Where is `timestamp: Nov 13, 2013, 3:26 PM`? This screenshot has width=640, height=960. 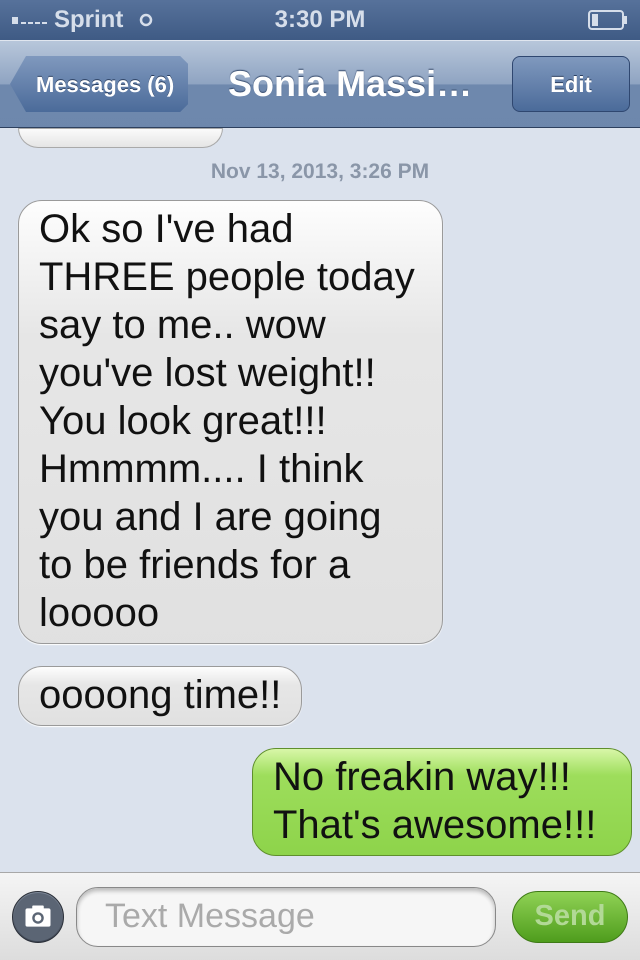 timestamp: Nov 13, 2013, 3:26 PM is located at coordinates (320, 172).